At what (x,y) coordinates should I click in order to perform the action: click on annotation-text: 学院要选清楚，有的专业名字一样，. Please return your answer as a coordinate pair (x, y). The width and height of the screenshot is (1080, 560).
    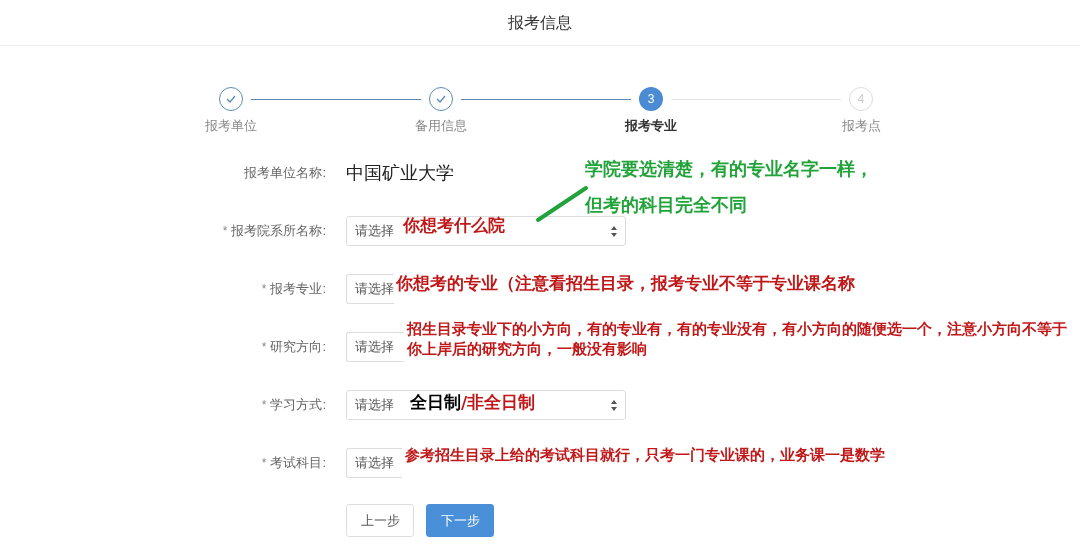
    Looking at the image, I should click on (729, 169).